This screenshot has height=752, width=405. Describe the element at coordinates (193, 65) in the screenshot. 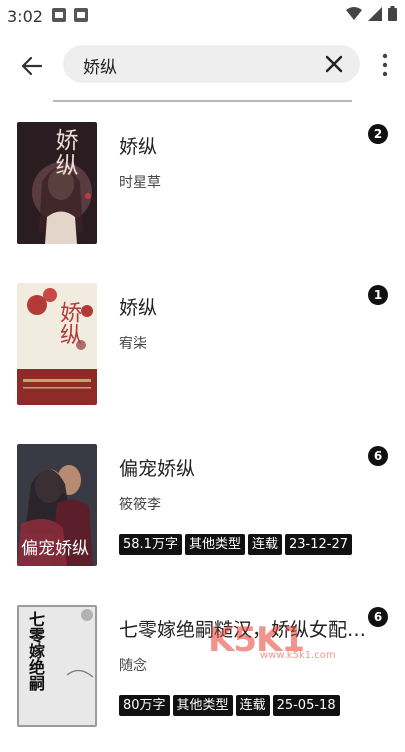

I see `search-input` at that location.